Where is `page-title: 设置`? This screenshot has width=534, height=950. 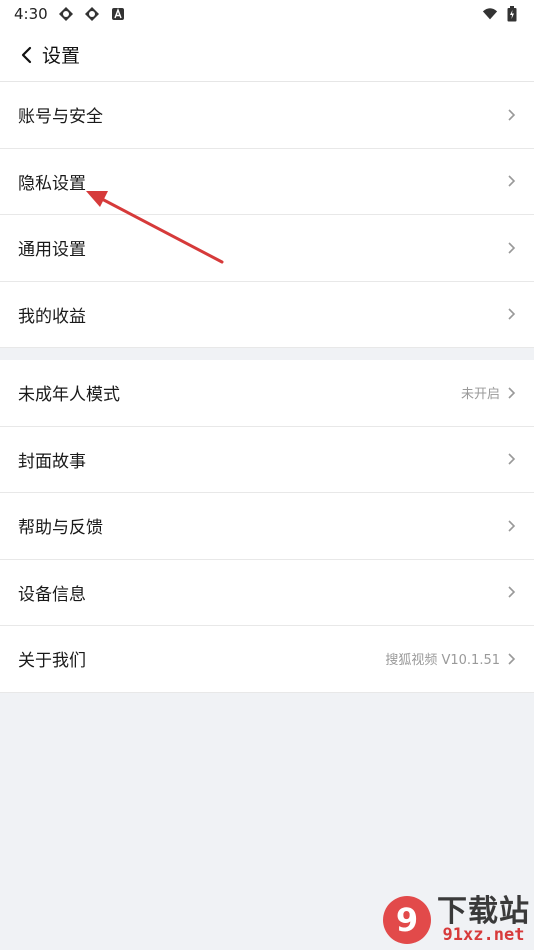 page-title: 设置 is located at coordinates (61, 56).